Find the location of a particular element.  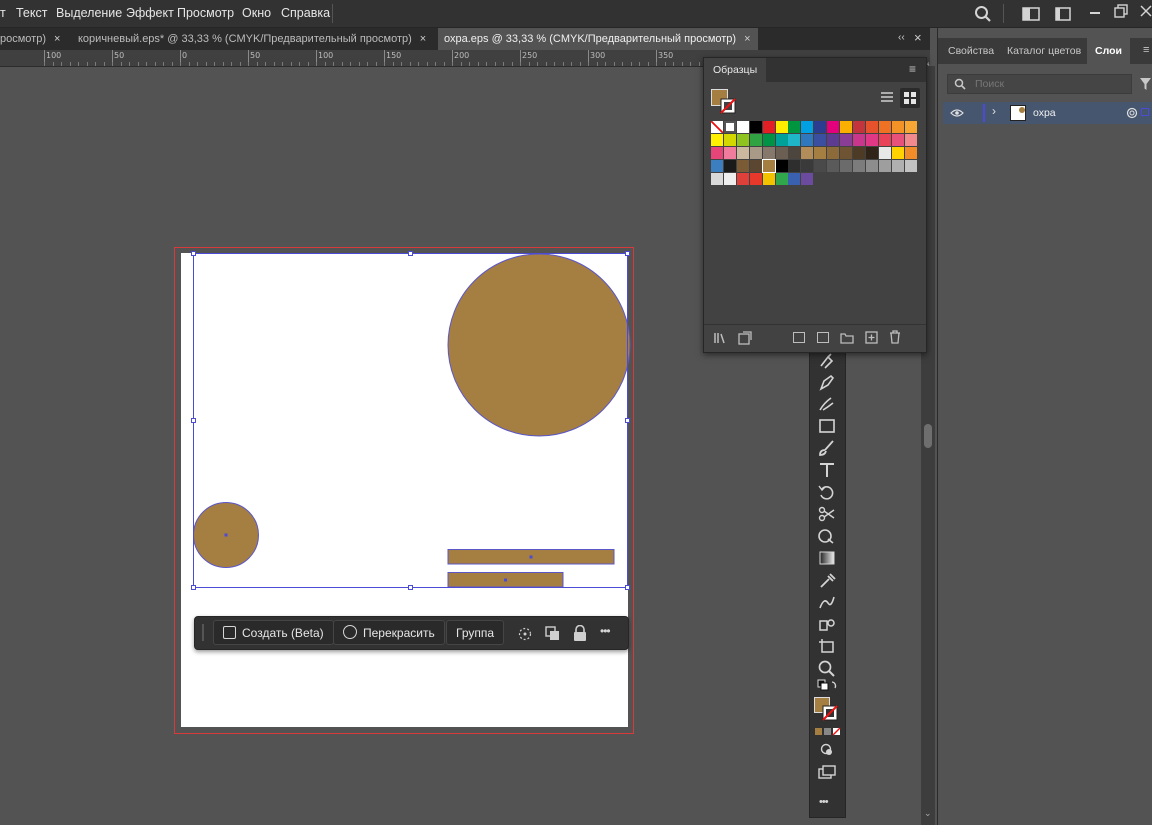

new-swatch-icon is located at coordinates (871, 337).